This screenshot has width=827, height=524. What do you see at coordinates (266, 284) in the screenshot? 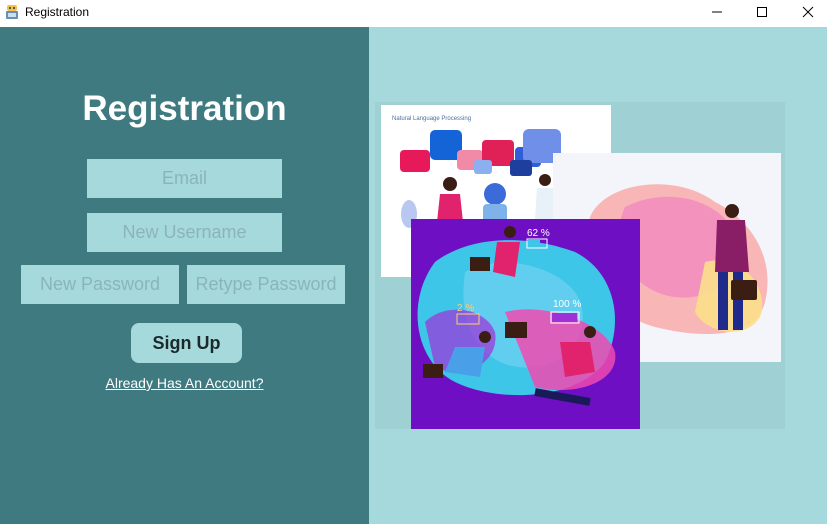
I see `retype-password-field: Retype Password` at bounding box center [266, 284].